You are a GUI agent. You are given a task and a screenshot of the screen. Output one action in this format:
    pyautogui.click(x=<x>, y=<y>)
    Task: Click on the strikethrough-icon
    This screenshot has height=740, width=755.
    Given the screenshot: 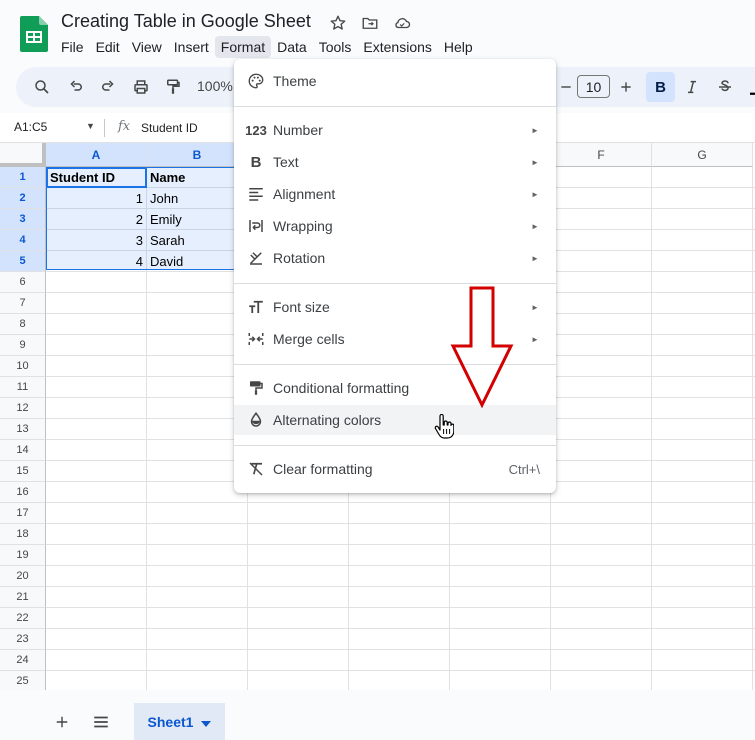 What is the action you would take?
    pyautogui.click(x=725, y=87)
    